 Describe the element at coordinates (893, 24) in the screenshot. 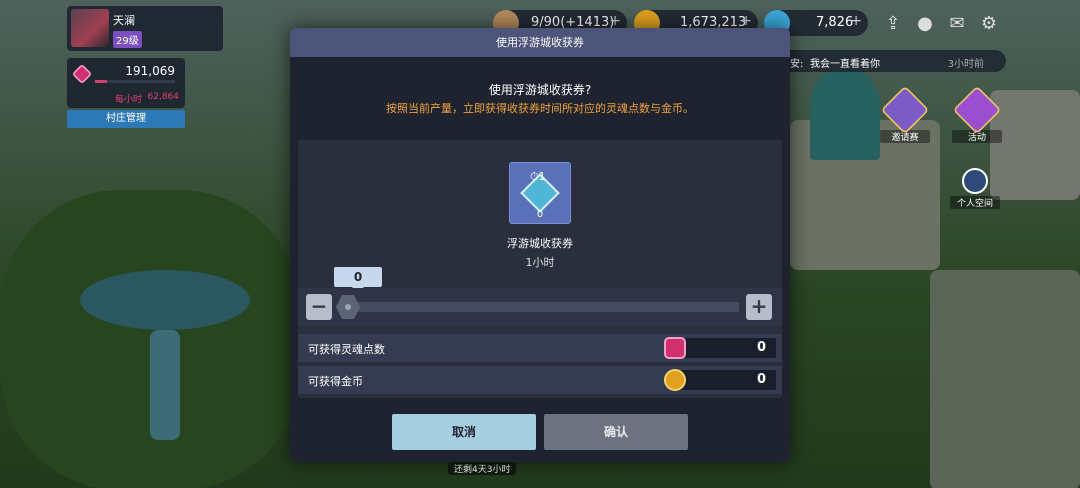

I see `share-icon: ⇪` at that location.